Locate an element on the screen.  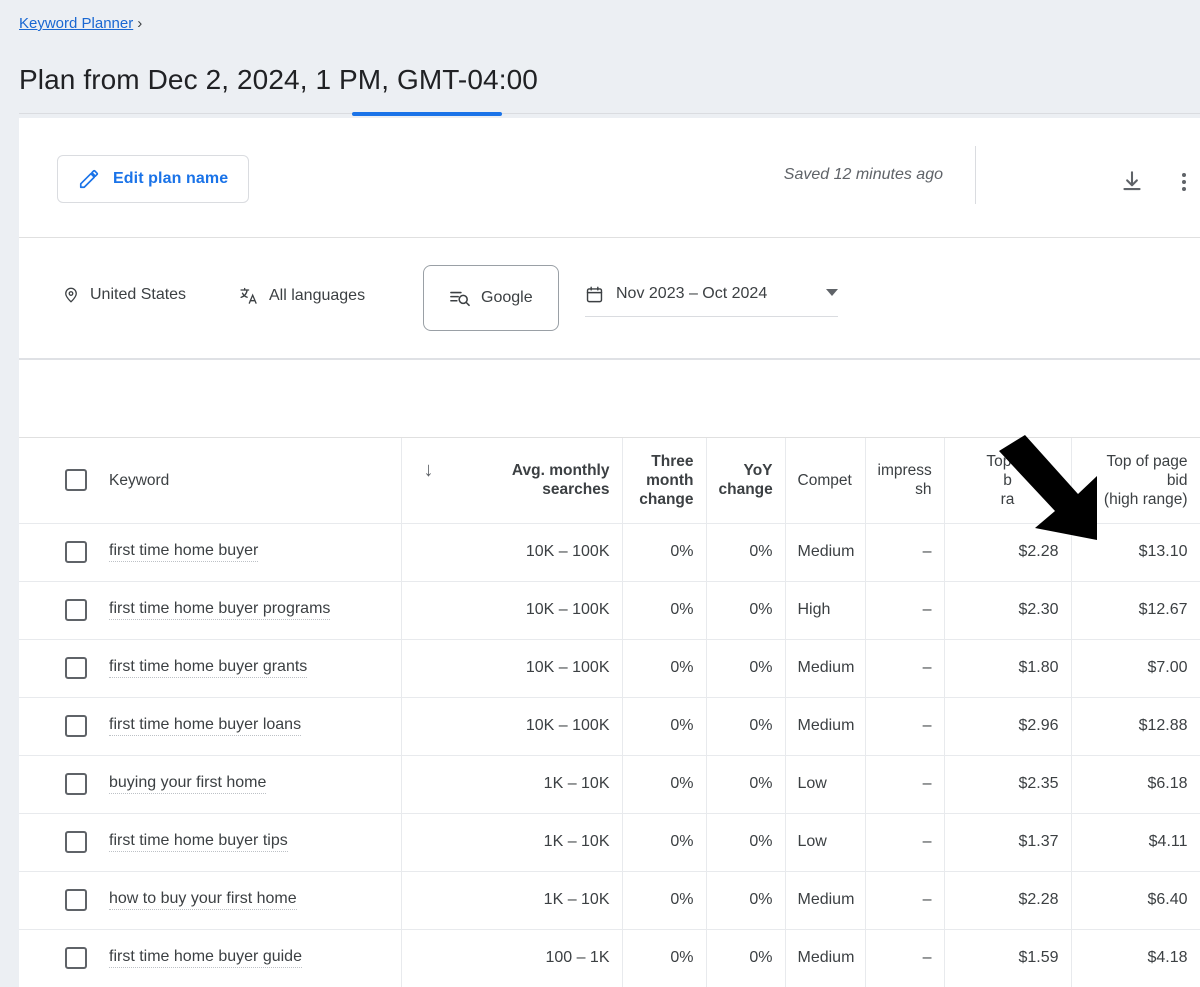
table-header-avg-monthly-searches: ↓ Avg. monthly searches is located at coordinates (512, 481).